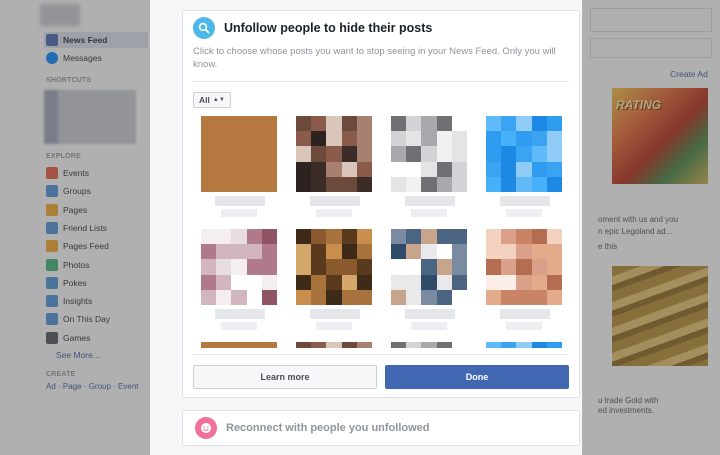  I want to click on dialog-header: Unfollow people to hide their posts, so click(312, 28).